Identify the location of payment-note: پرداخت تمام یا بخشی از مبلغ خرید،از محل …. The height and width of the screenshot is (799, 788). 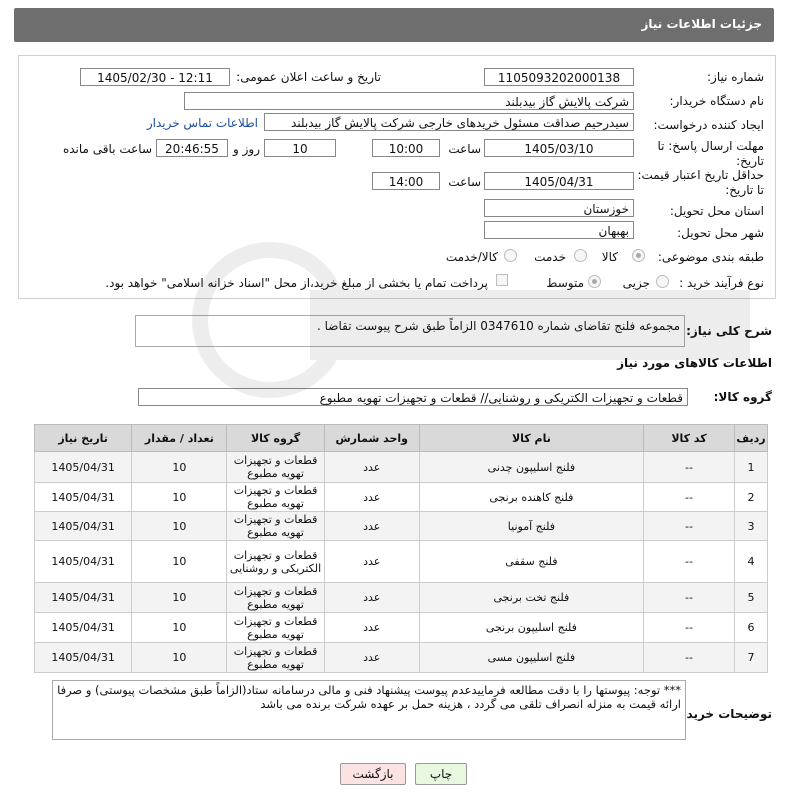
(296, 283).